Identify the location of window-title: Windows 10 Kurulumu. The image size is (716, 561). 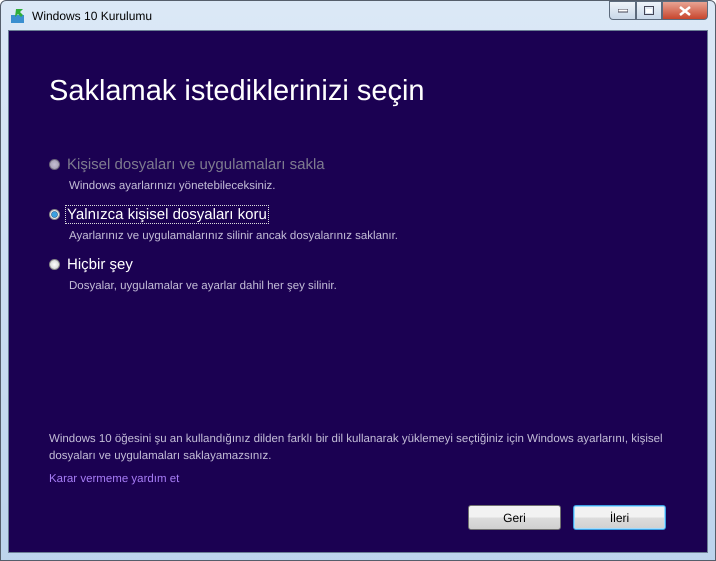
(93, 15).